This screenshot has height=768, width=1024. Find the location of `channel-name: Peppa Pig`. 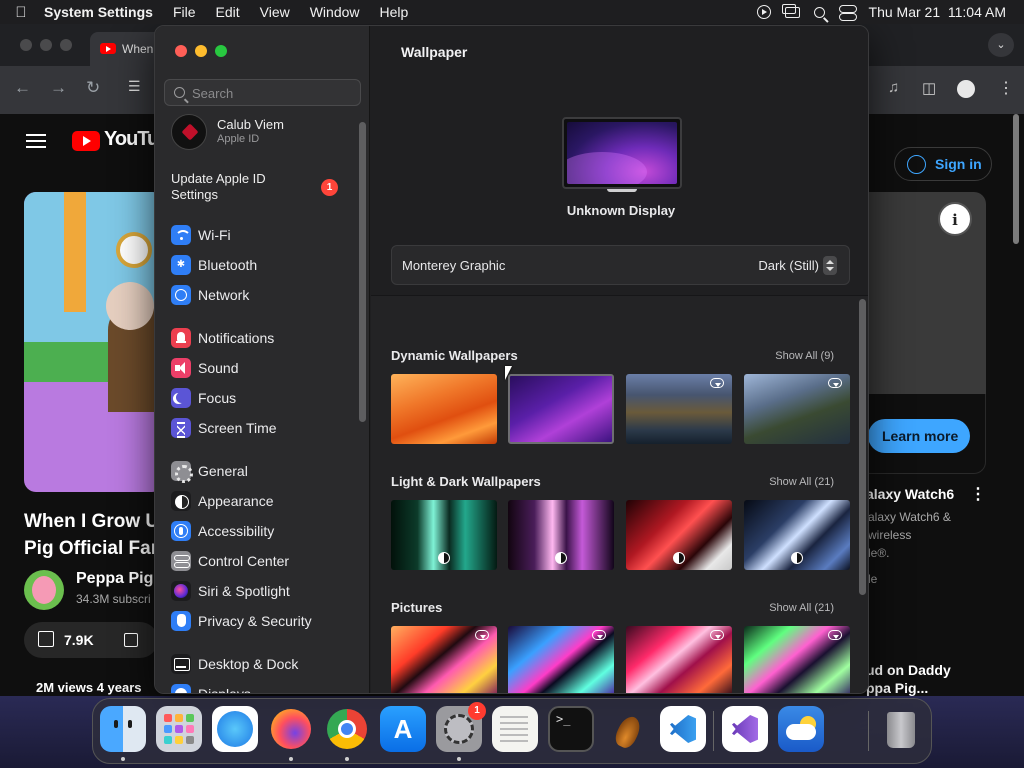

channel-name: Peppa Pig is located at coordinates (114, 579).